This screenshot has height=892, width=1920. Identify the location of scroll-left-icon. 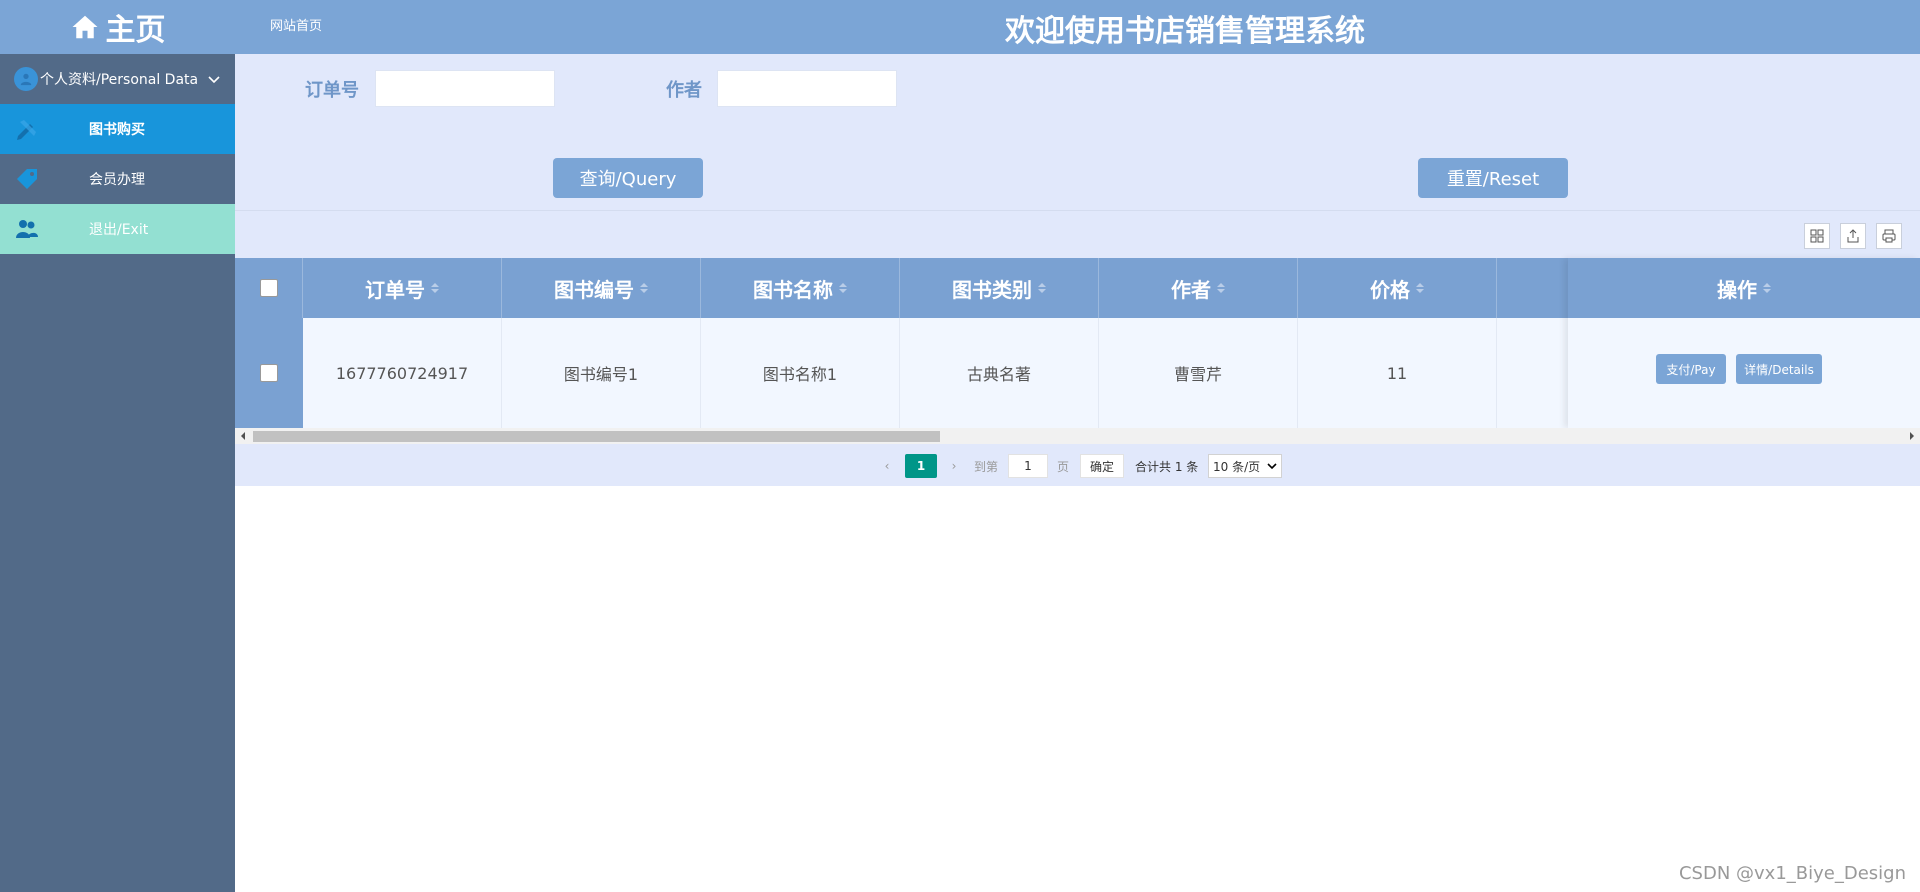
(243, 436).